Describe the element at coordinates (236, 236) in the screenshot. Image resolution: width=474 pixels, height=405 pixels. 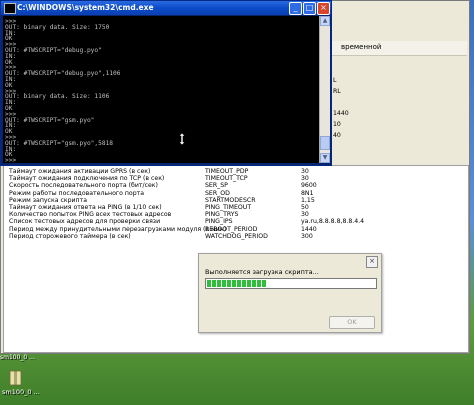
I see `param-name: WATCHDOG_PERIOD` at that location.